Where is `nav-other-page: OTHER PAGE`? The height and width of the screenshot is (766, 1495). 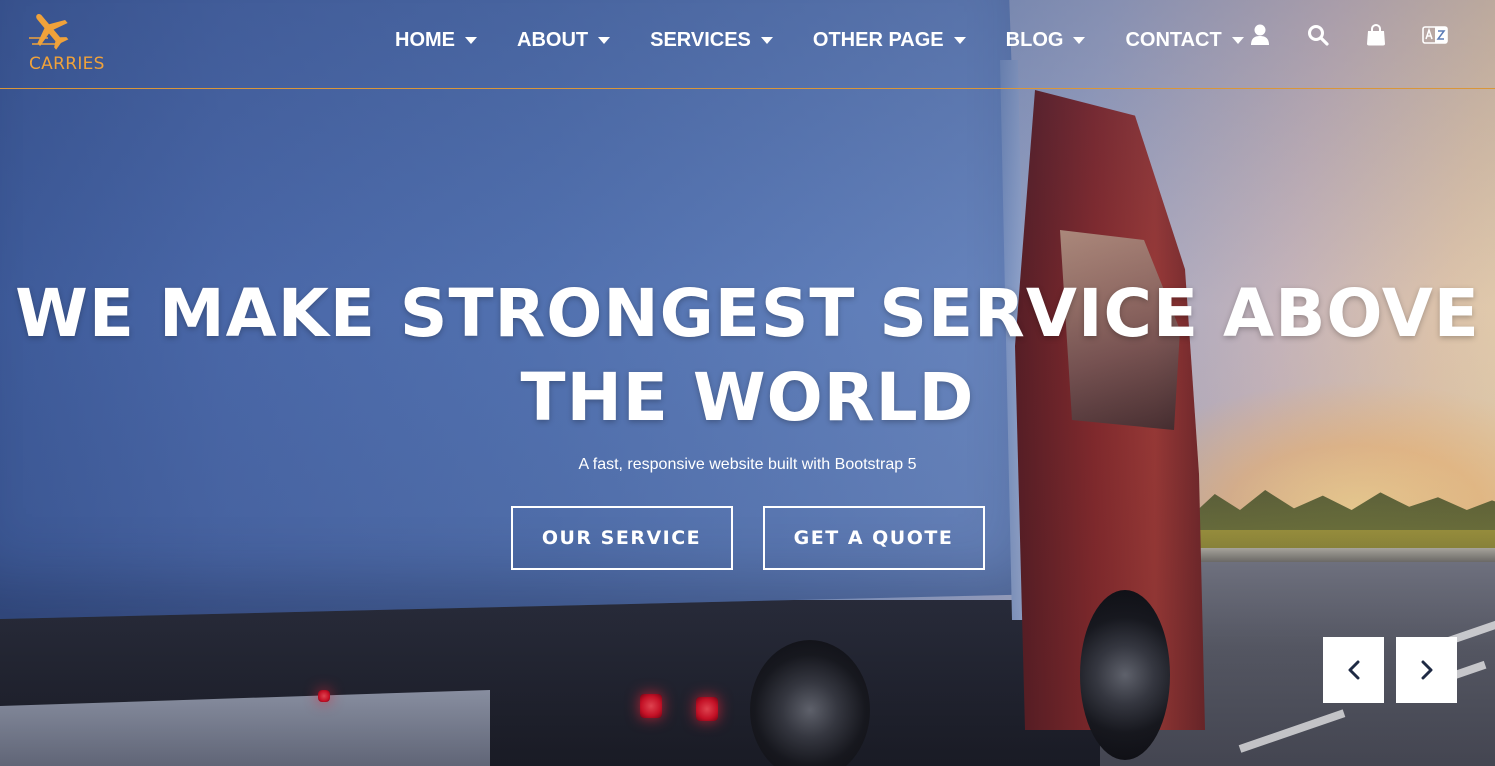 nav-other-page: OTHER PAGE is located at coordinates (889, 40).